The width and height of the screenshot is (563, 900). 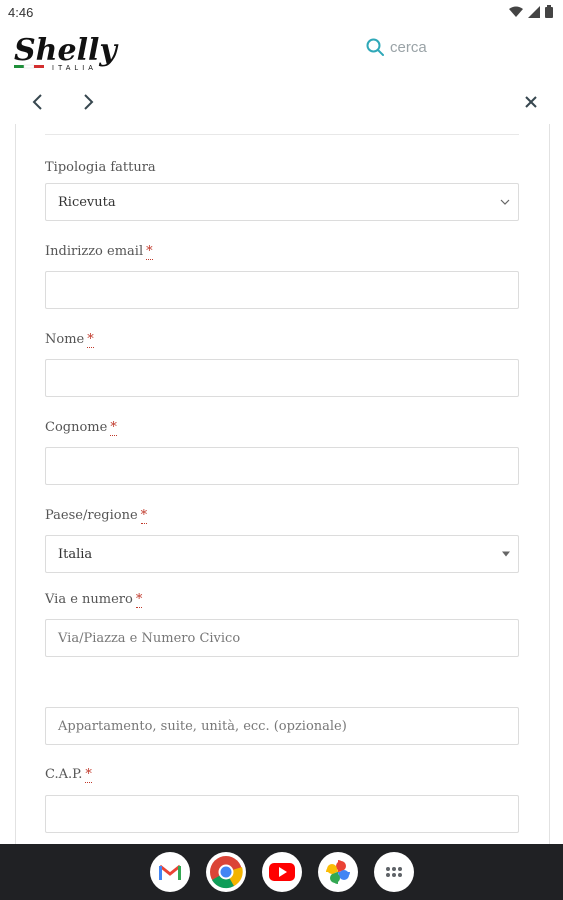 What do you see at coordinates (81, 428) in the screenshot?
I see `last-name-label: Cognome *` at bounding box center [81, 428].